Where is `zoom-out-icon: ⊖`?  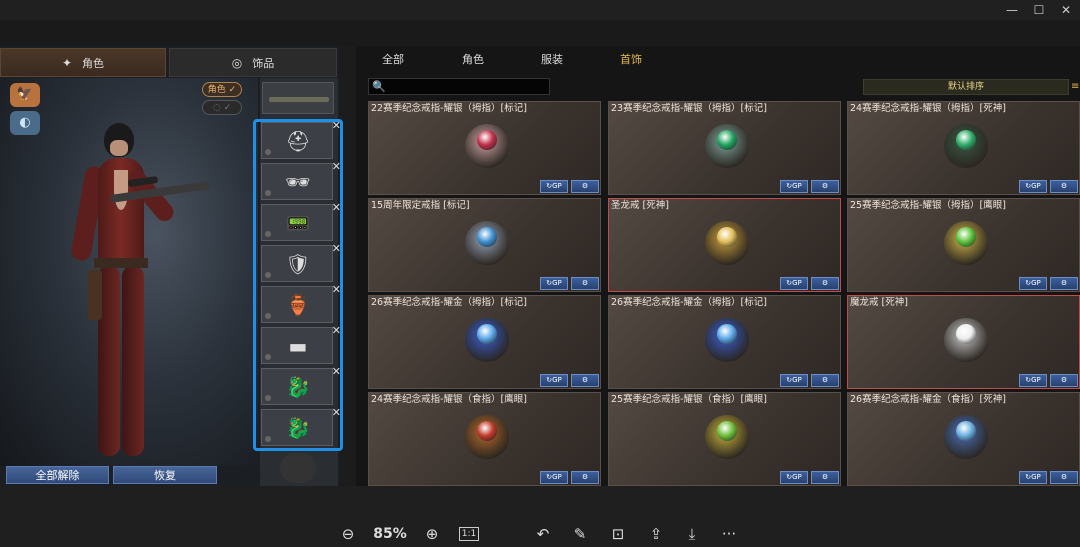
zoom-out-icon: ⊖ is located at coordinates (348, 534).